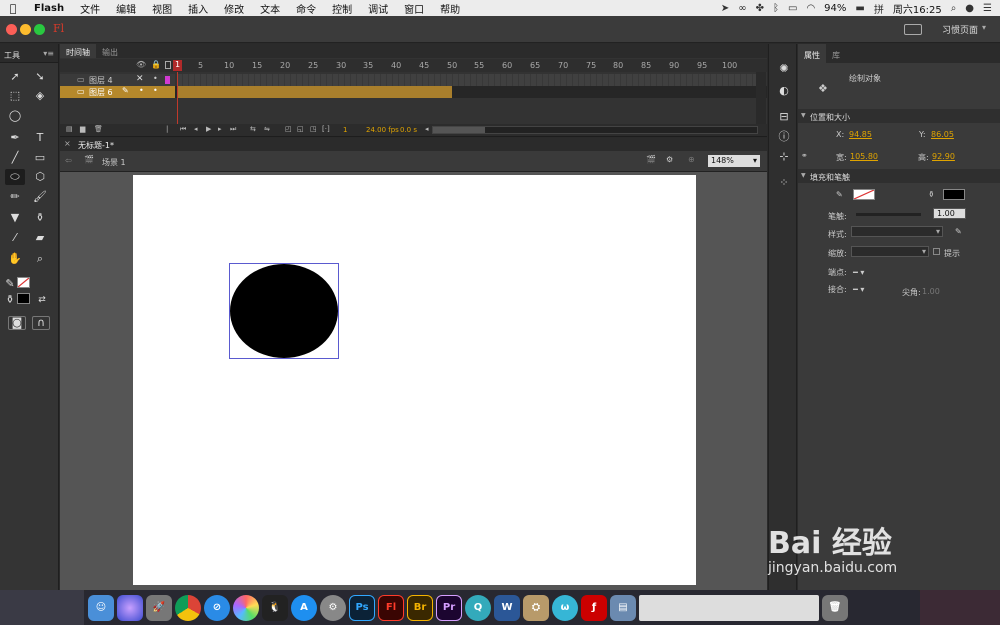 The image size is (1000, 625). What do you see at coordinates (49, 8) in the screenshot?
I see `menu-flash: Flash` at bounding box center [49, 8].